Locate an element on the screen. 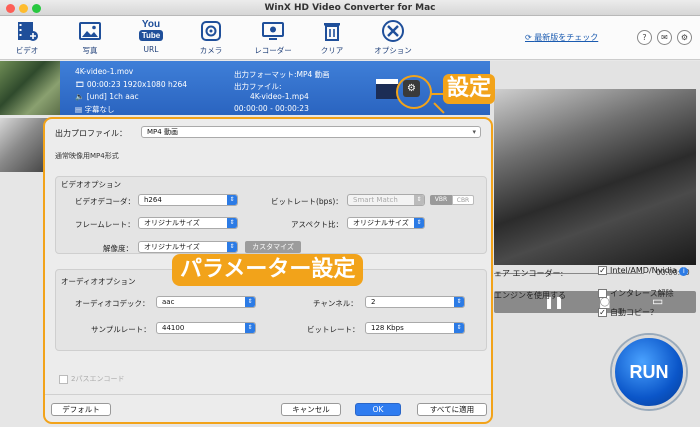  two-pass-checkbox: 2パスエンコード is located at coordinates (91, 379).